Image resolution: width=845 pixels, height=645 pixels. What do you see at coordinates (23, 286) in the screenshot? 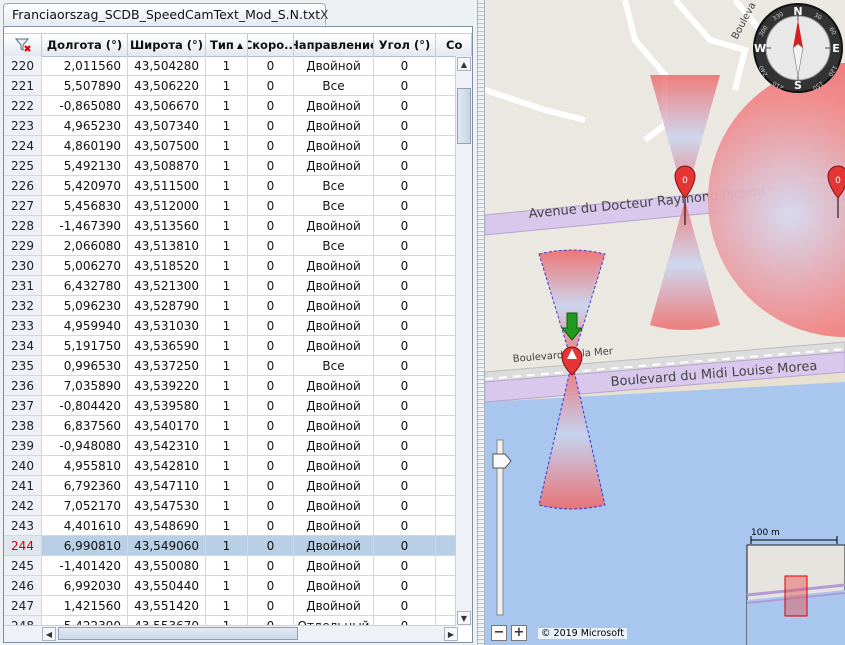
I see `row-number: 231` at bounding box center [23, 286].